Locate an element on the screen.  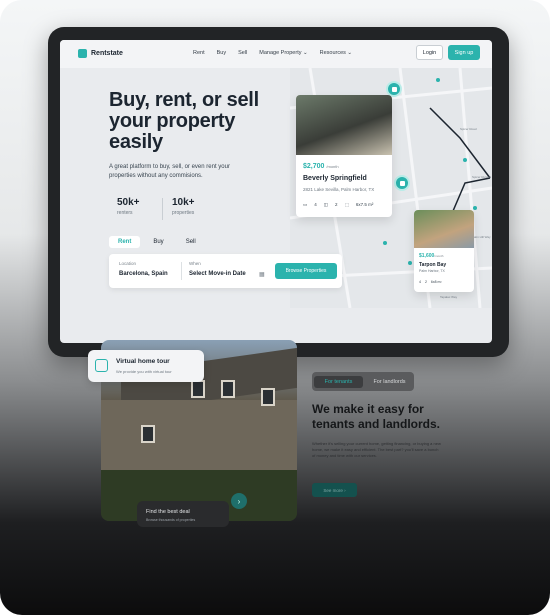
listing-name: Tarpon Bay is located at coordinates (433, 265).